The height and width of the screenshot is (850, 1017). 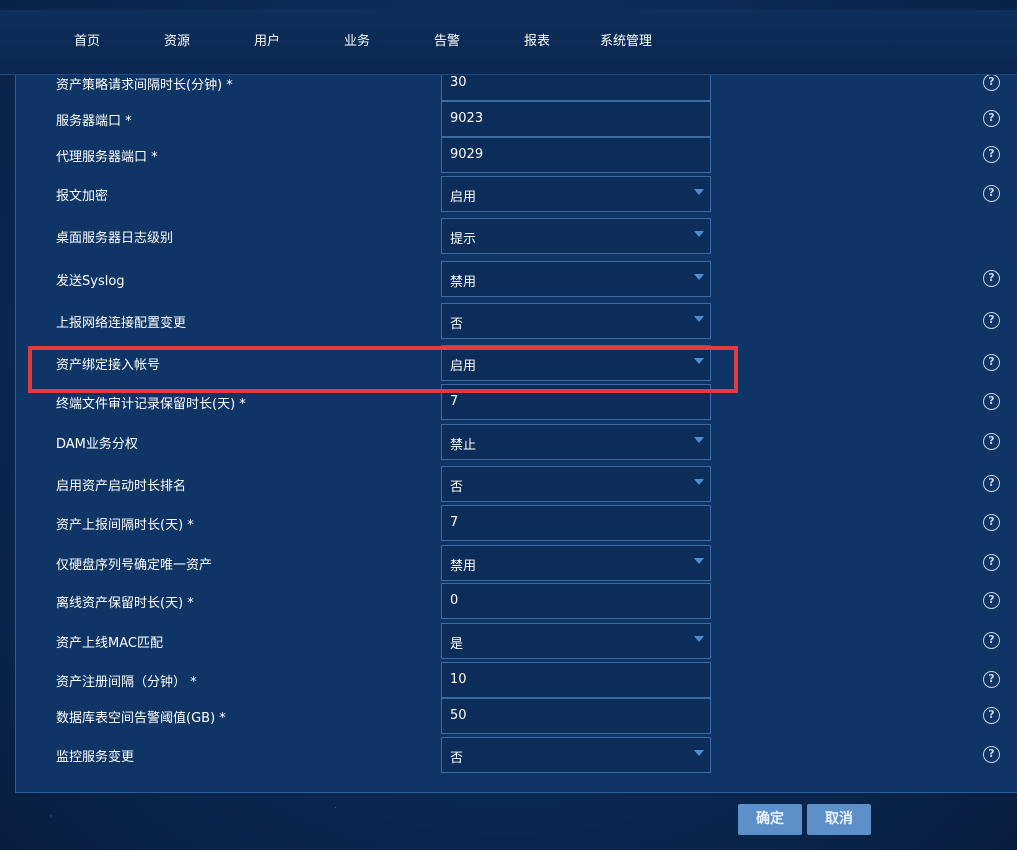 What do you see at coordinates (95, 757) in the screenshot?
I see `form-row-label: 监控服务变更` at bounding box center [95, 757].